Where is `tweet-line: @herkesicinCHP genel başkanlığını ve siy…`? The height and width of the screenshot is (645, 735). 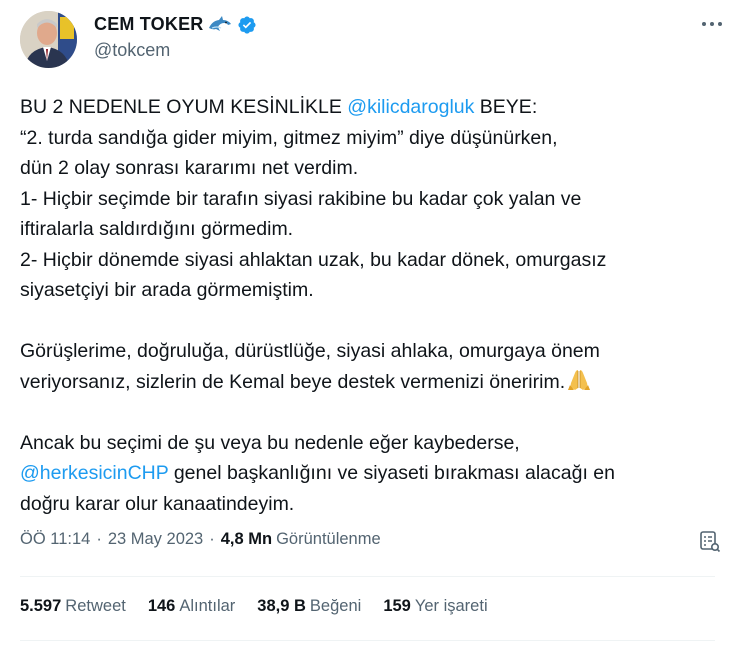
tweet-line: @herkesicinCHP genel başkanlığını ve siy… is located at coordinates (365, 473).